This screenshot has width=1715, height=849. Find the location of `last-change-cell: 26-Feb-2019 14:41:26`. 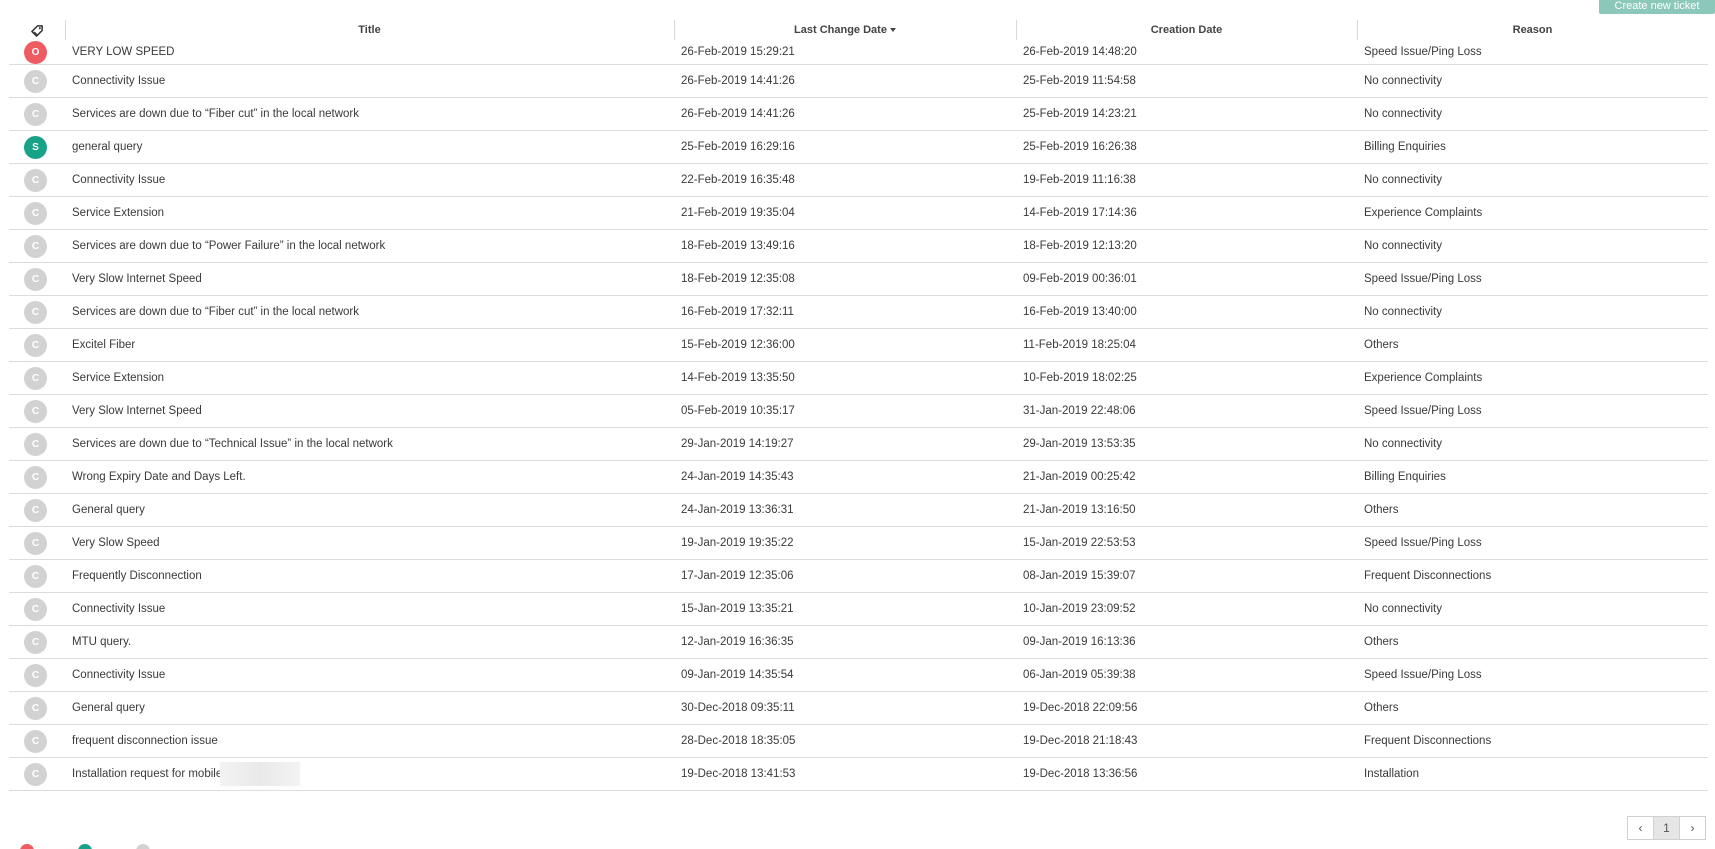

last-change-cell: 26-Feb-2019 14:41:26 is located at coordinates (845, 114).